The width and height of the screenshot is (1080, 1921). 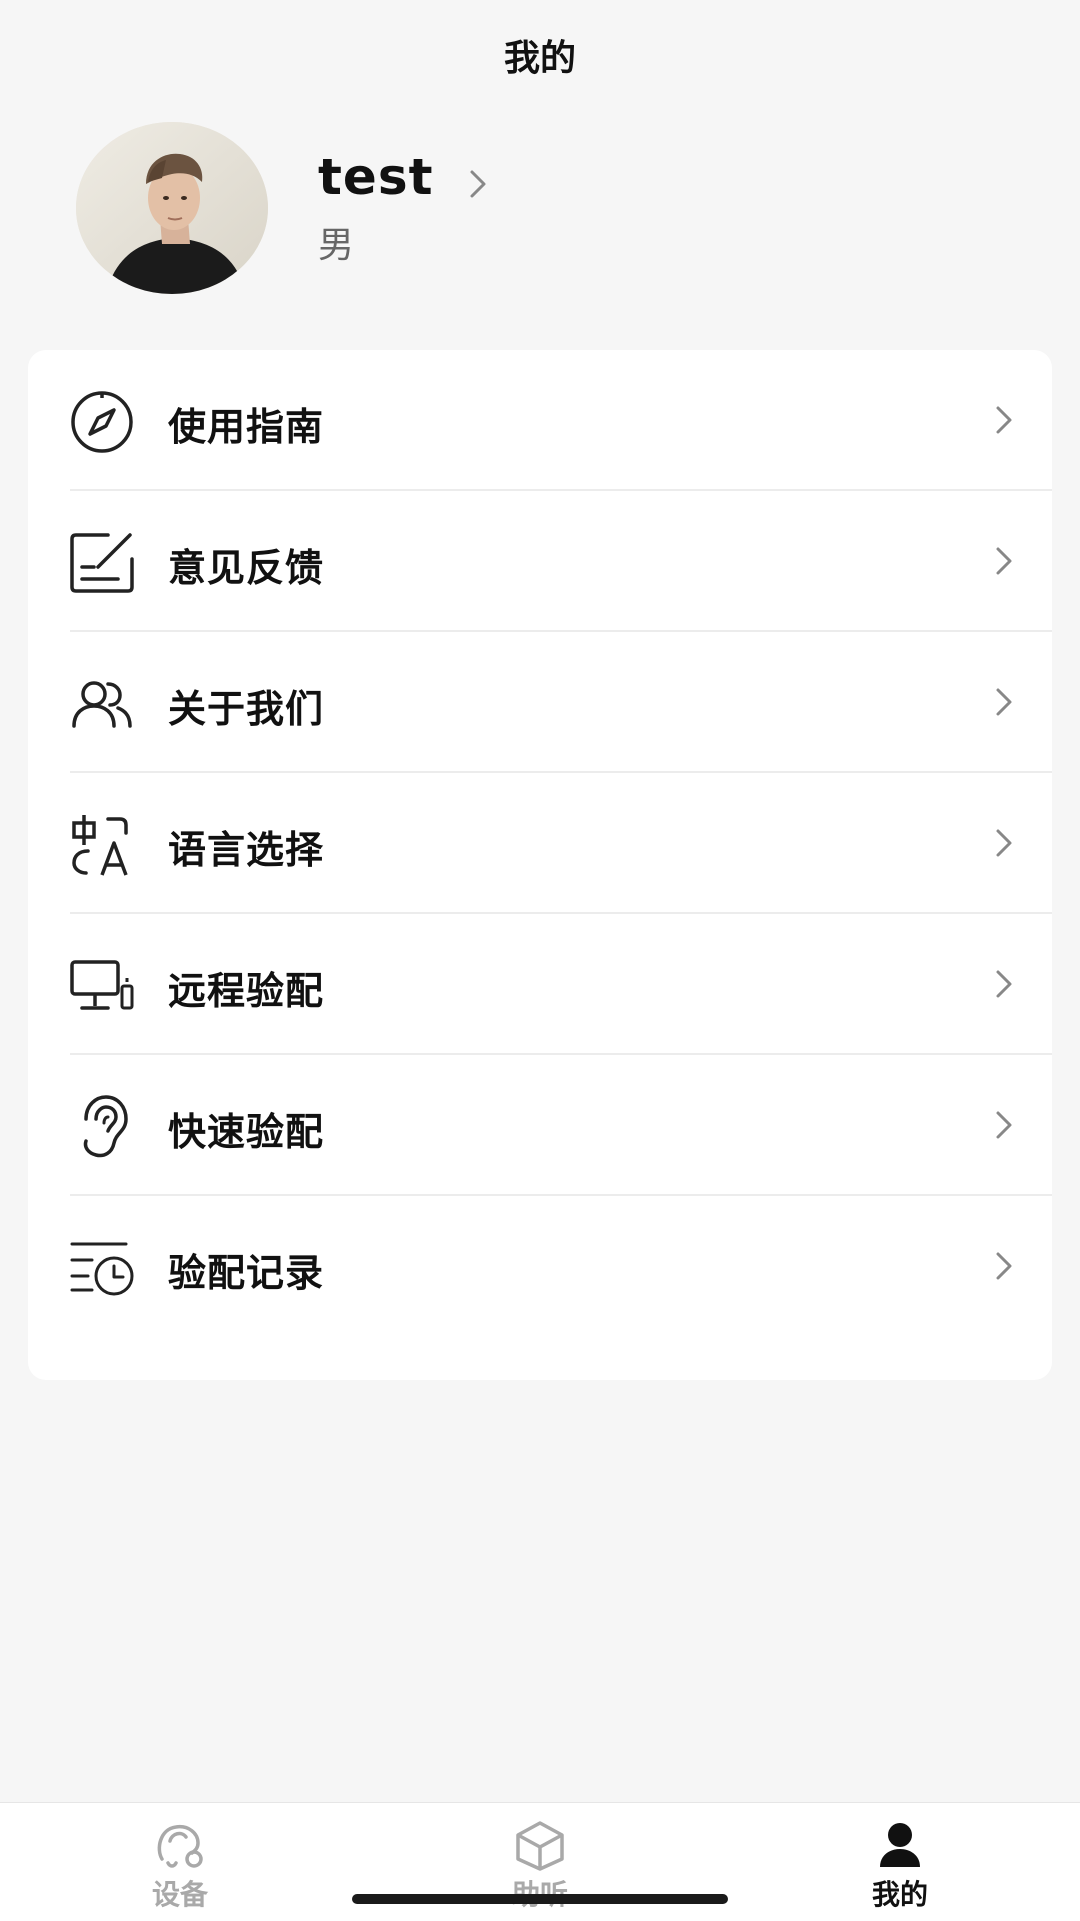 What do you see at coordinates (540, 1893) in the screenshot?
I see `tab-label: 助听` at bounding box center [540, 1893].